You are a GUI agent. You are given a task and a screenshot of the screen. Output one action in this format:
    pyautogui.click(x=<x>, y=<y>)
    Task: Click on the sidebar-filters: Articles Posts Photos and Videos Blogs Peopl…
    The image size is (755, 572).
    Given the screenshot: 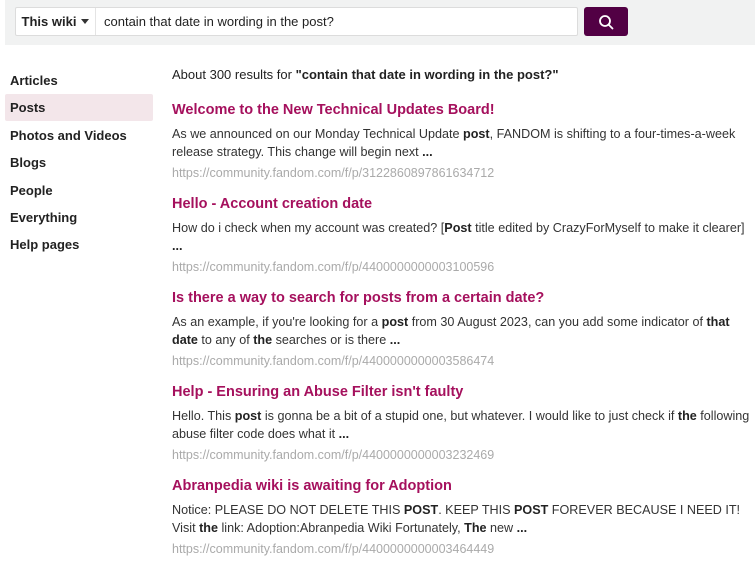 What is the action you would take?
    pyautogui.click(x=79, y=163)
    